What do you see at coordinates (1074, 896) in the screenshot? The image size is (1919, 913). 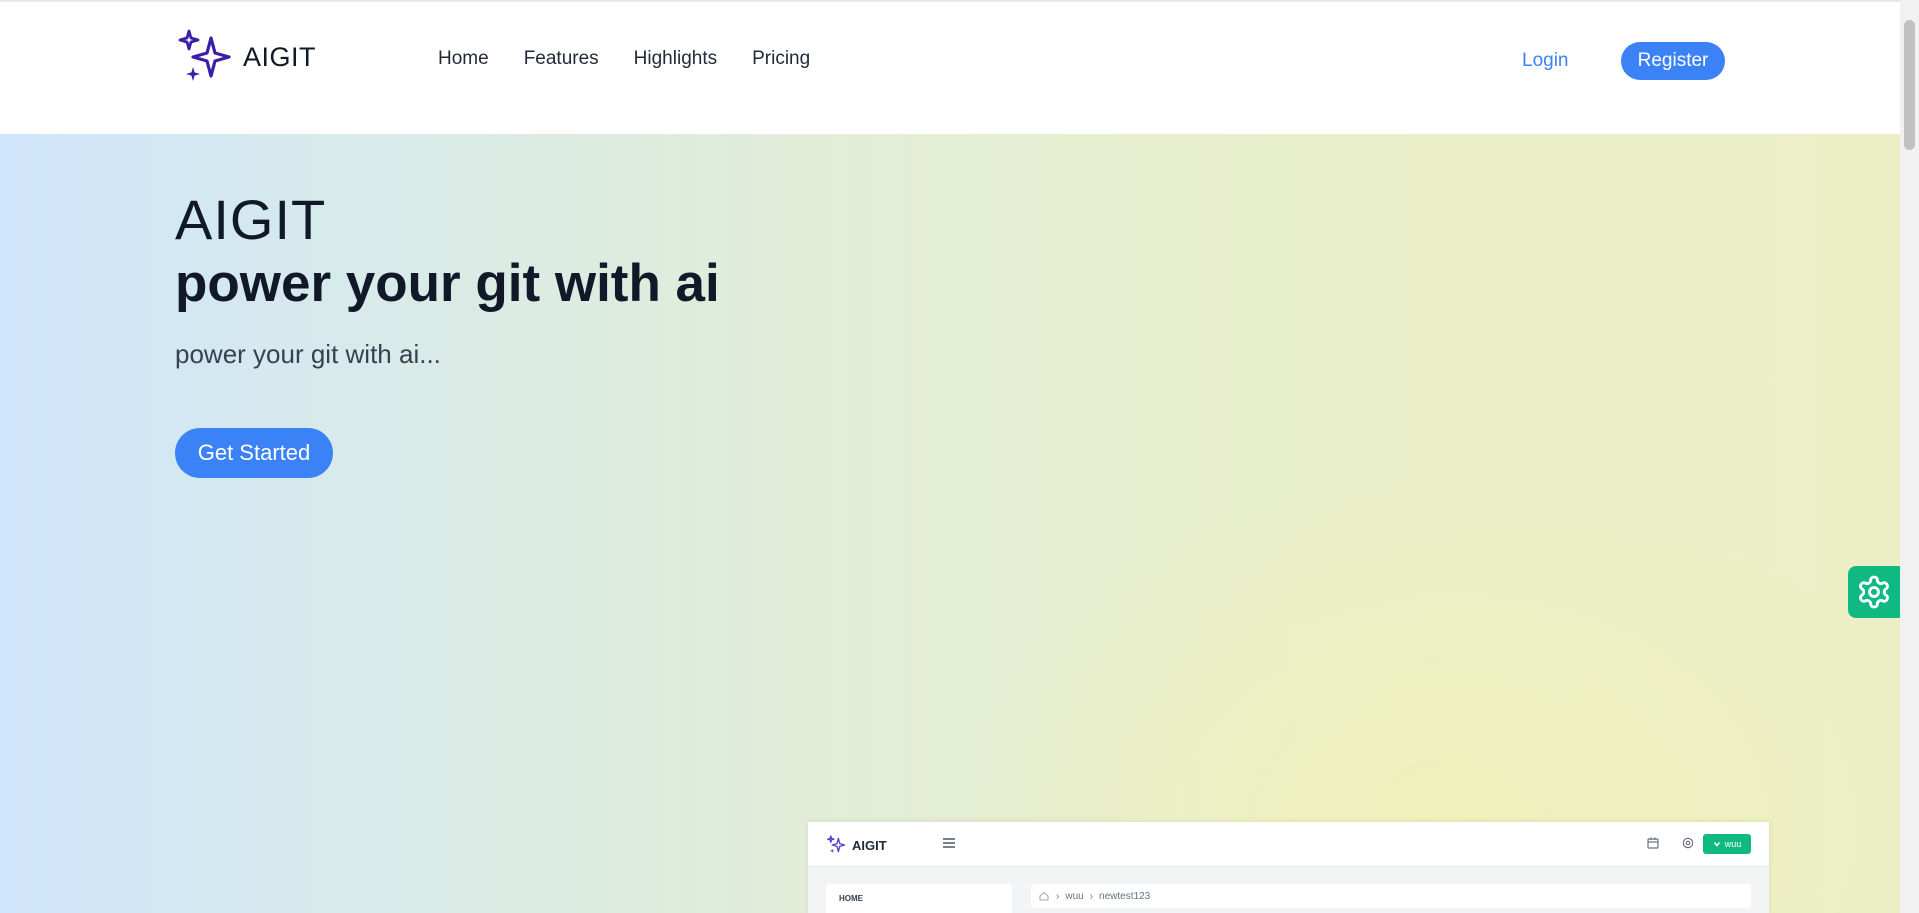 I see `breadcrumb-user: wuu` at bounding box center [1074, 896].